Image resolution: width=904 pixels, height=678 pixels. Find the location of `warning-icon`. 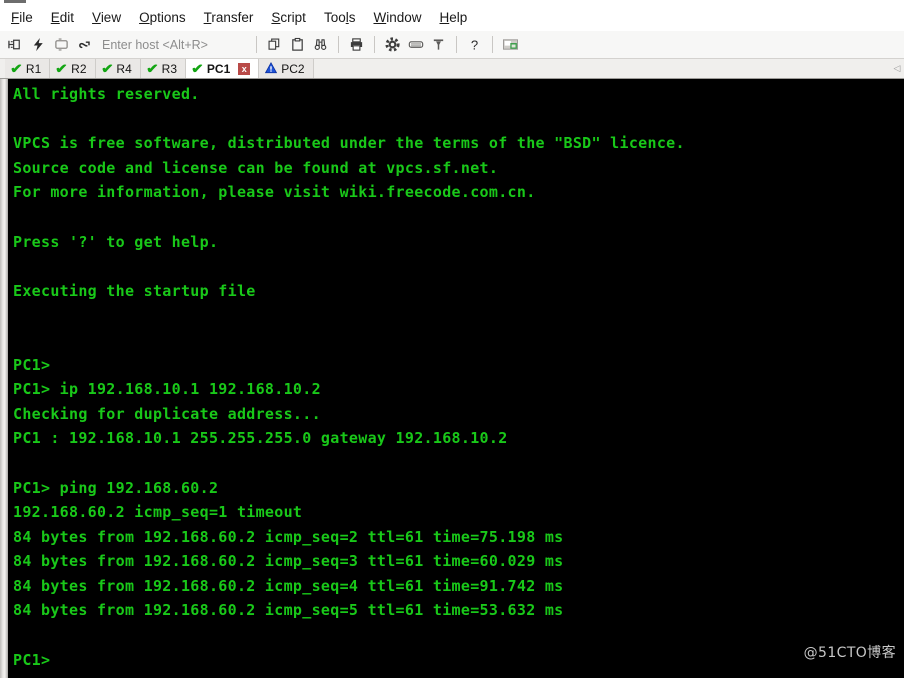

warning-icon is located at coordinates (271, 68).